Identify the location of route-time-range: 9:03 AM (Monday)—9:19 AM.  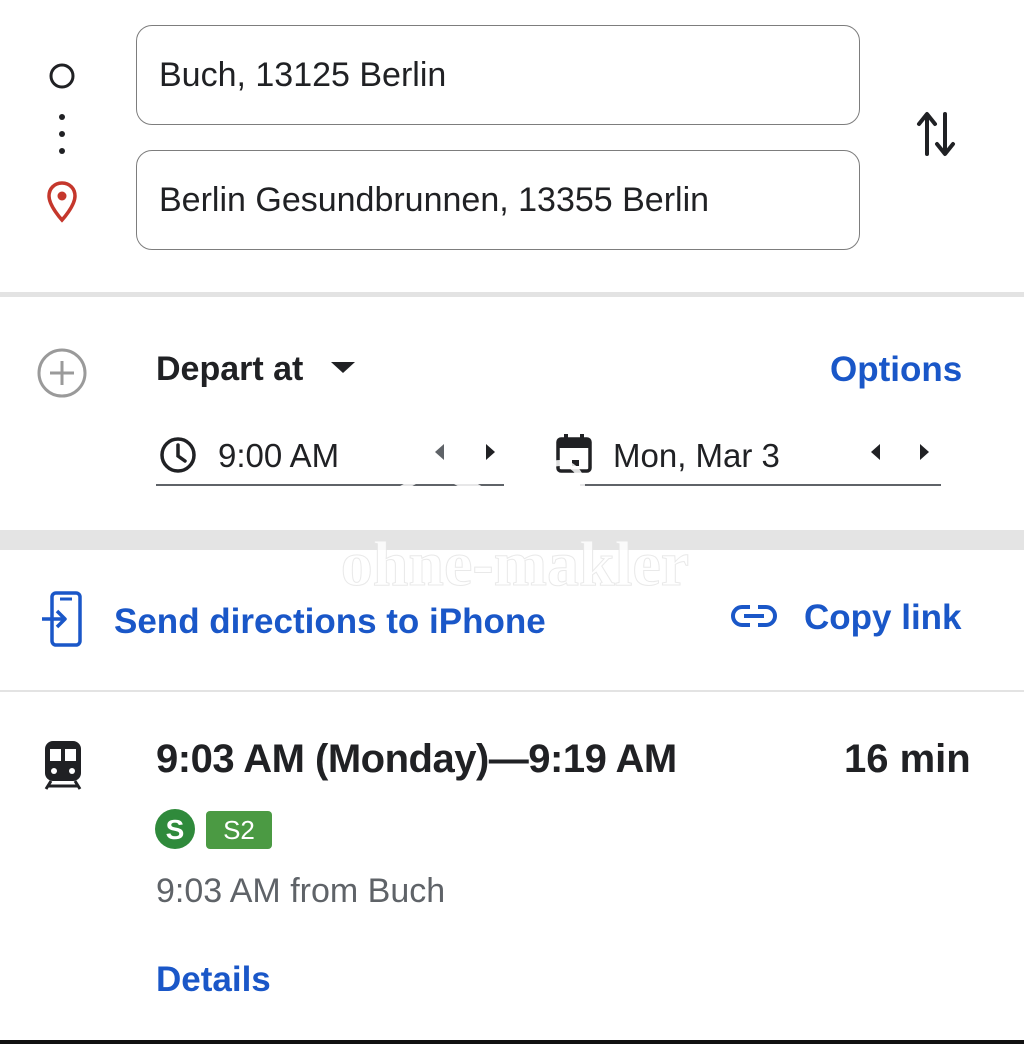
(416, 759).